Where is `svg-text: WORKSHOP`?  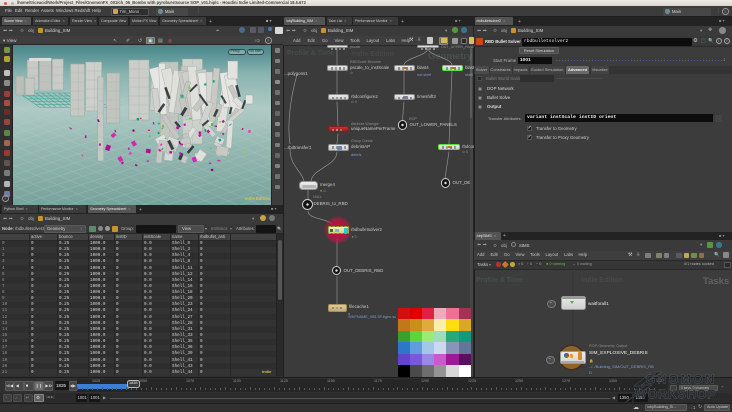
svg-text: WORKSHOP is located at coordinates (675, 395).